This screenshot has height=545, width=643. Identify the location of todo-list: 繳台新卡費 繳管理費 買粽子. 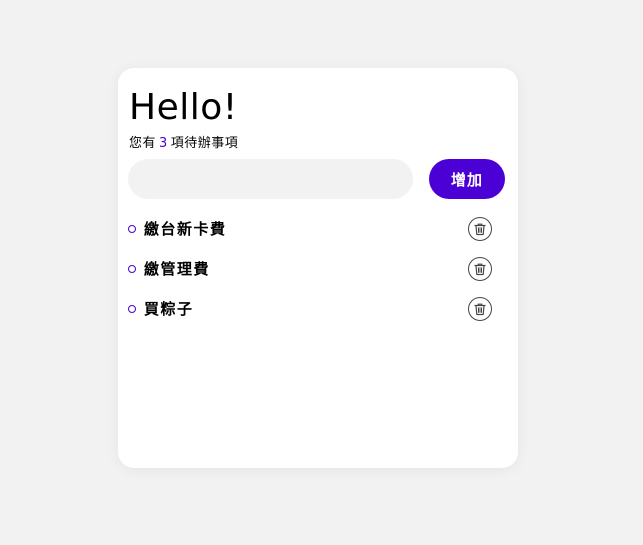
(310, 269).